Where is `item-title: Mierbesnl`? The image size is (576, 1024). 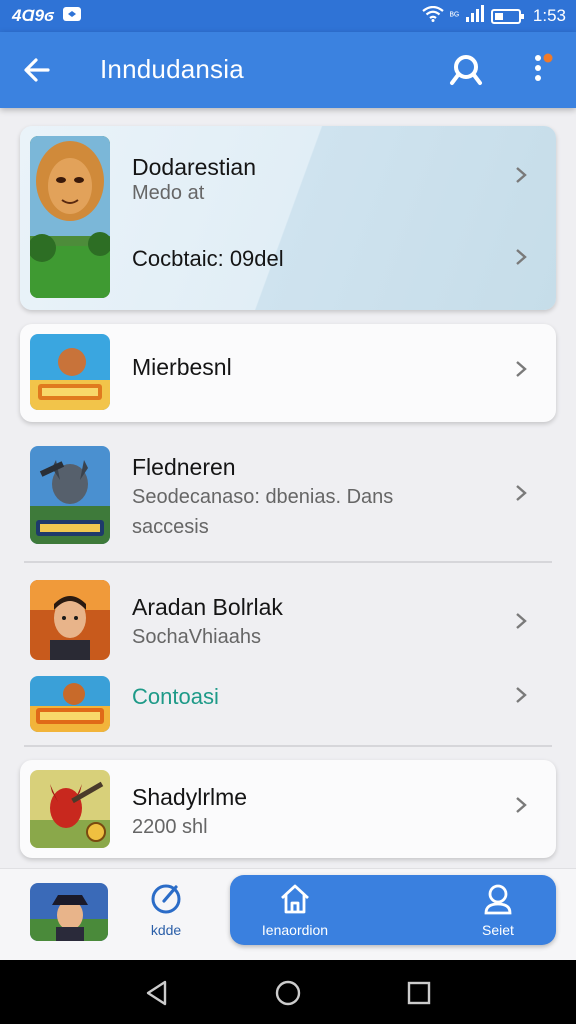 item-title: Mierbesnl is located at coordinates (182, 367).